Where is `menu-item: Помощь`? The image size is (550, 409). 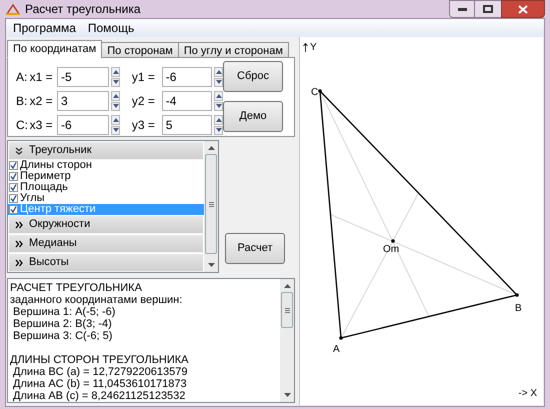 menu-item: Помощь is located at coordinates (111, 28).